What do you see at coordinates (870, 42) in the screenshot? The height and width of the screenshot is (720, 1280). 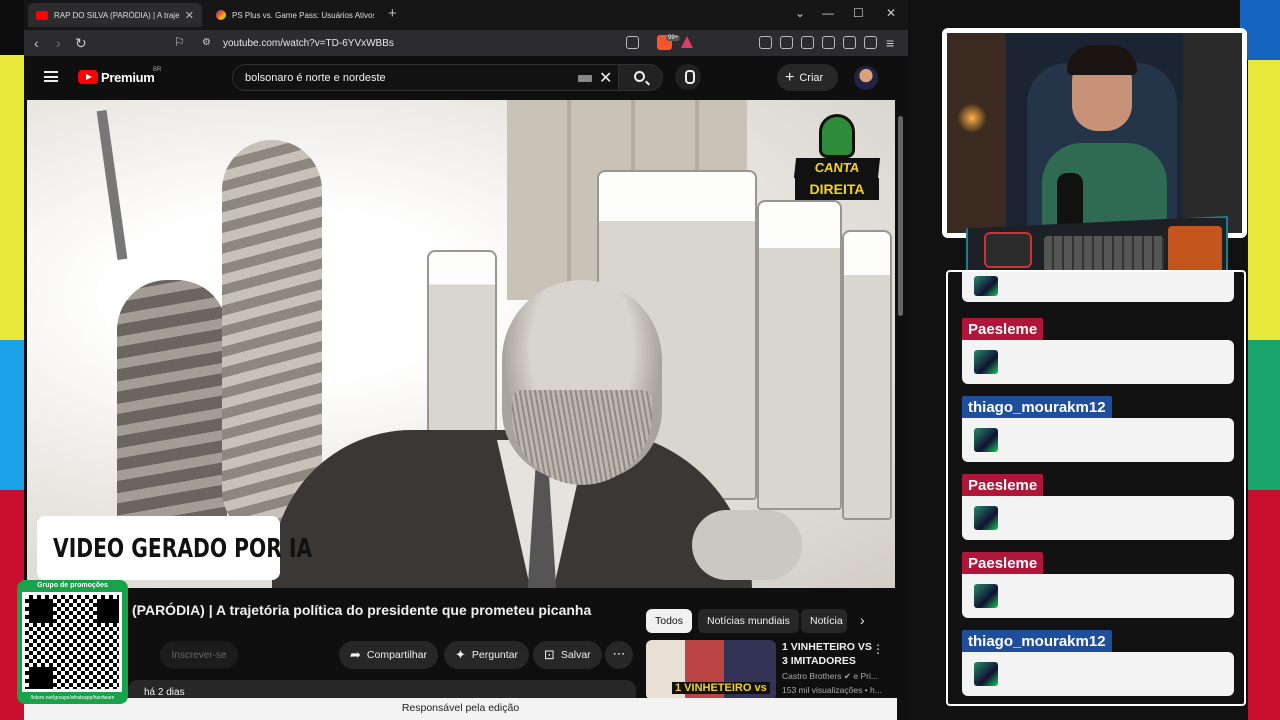 I see `vpn-icon` at bounding box center [870, 42].